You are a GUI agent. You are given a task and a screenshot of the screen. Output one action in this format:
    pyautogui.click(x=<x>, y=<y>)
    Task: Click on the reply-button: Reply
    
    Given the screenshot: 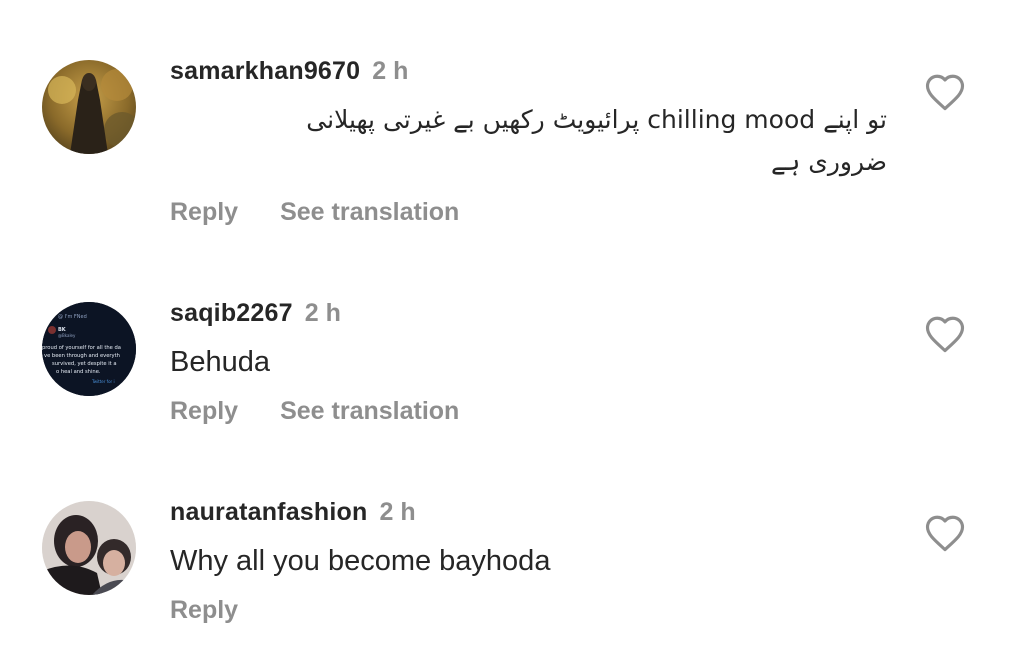 What is the action you would take?
    pyautogui.click(x=204, y=610)
    